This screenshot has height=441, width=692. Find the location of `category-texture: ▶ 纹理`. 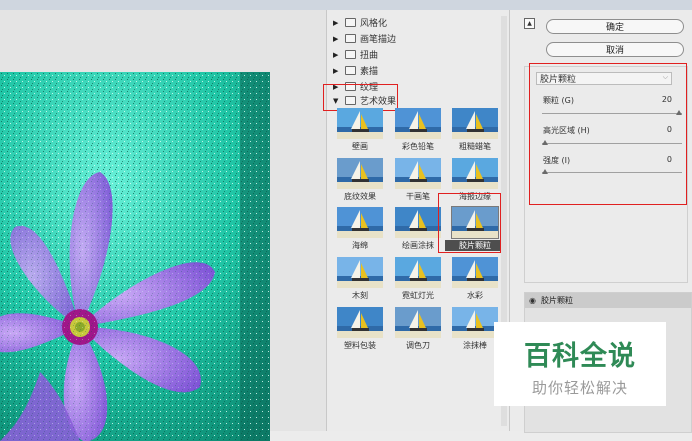

category-texture: ▶ 纹理 is located at coordinates (355, 86).